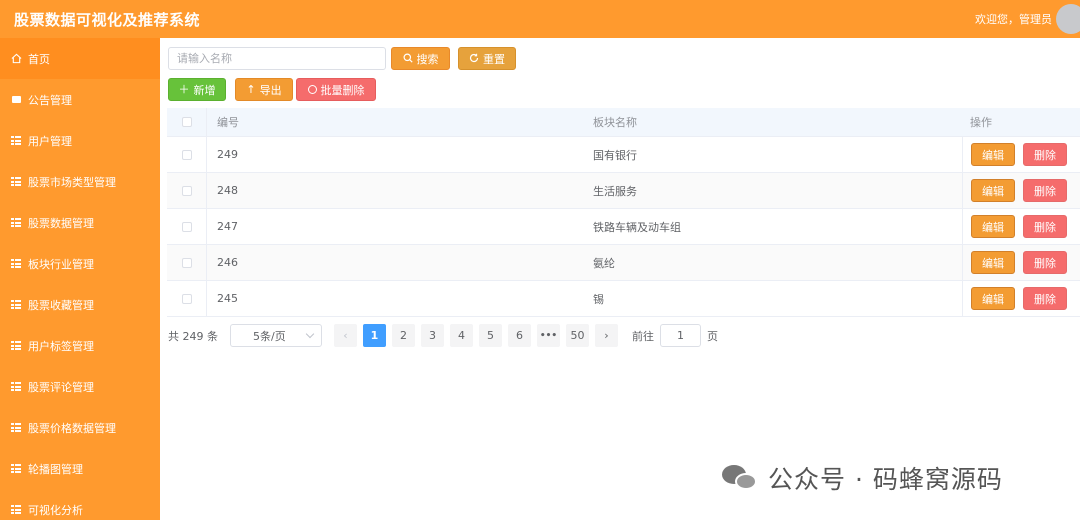  I want to click on sidebar-item-price-data: 股票价格数据管理, so click(80, 427).